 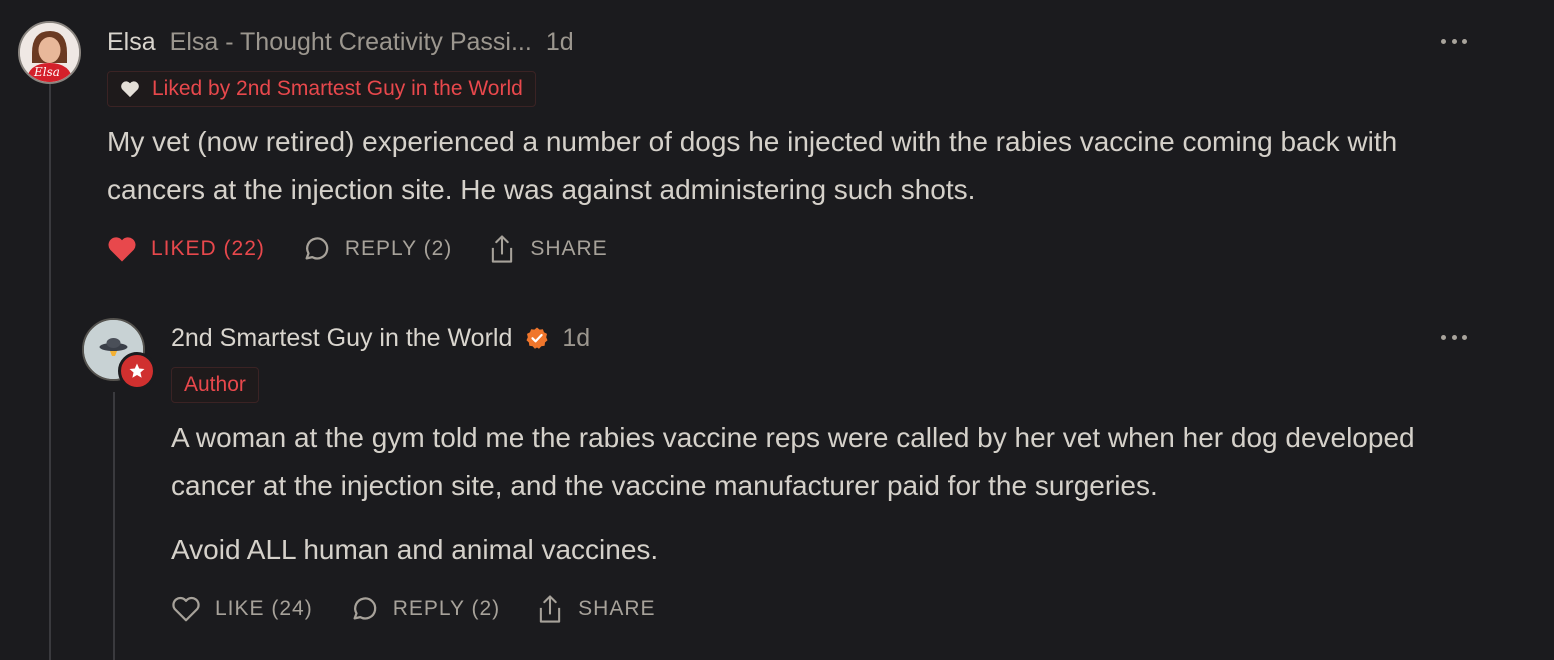 I want to click on star-badge-icon, so click(x=137, y=371).